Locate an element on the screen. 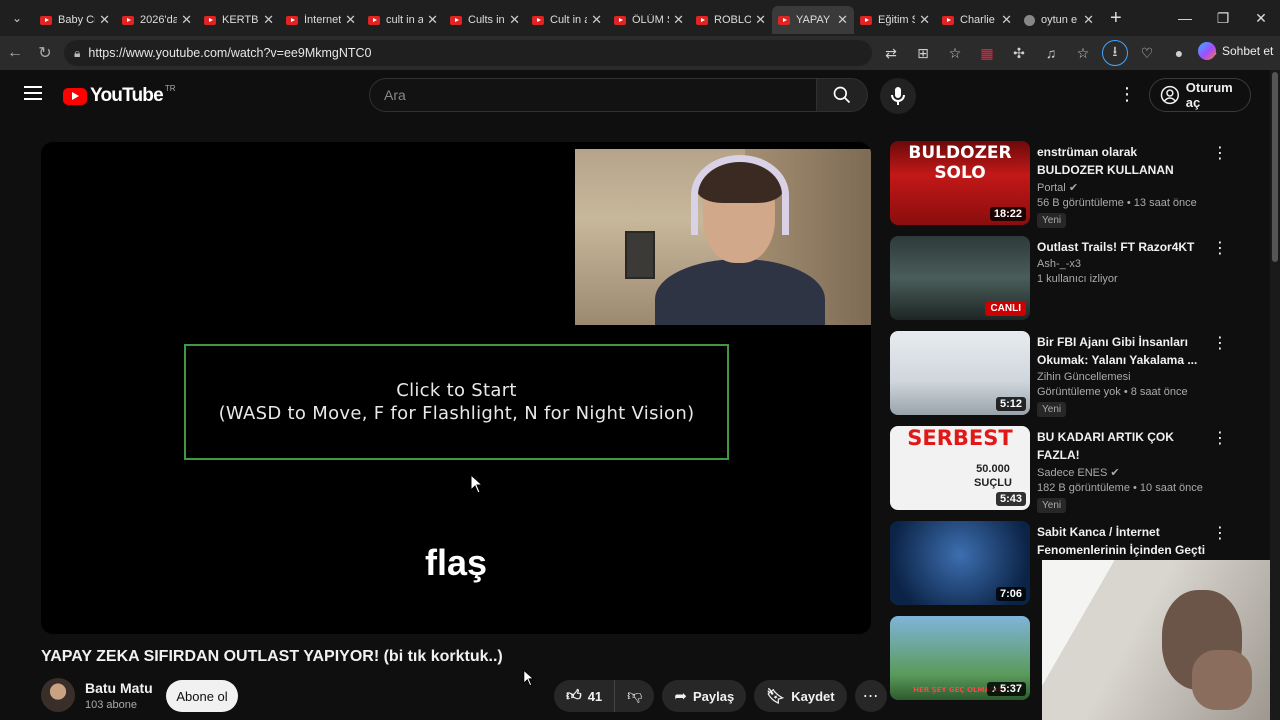 The width and height of the screenshot is (1280, 720). channel-avatar is located at coordinates (58, 695).